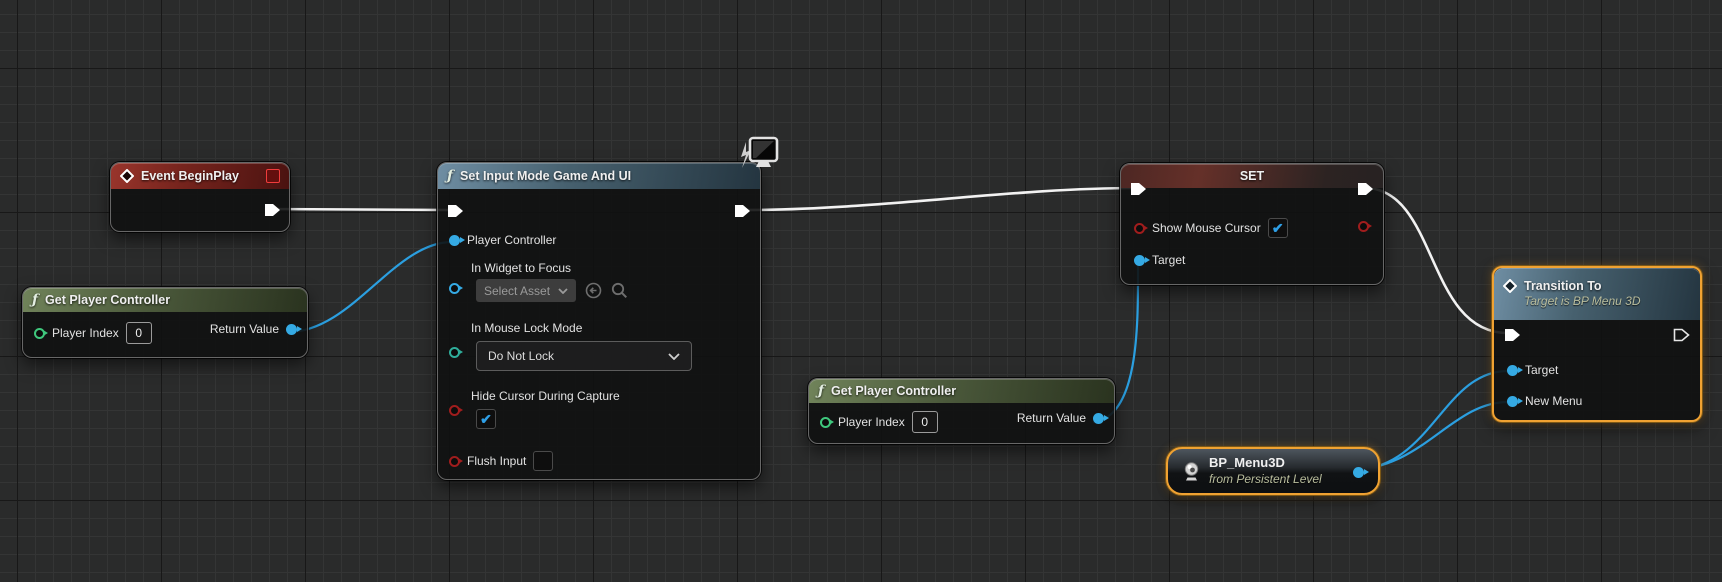 The image size is (1722, 582). I want to click on show-mouse-cursor-out-pin, so click(1365, 226).